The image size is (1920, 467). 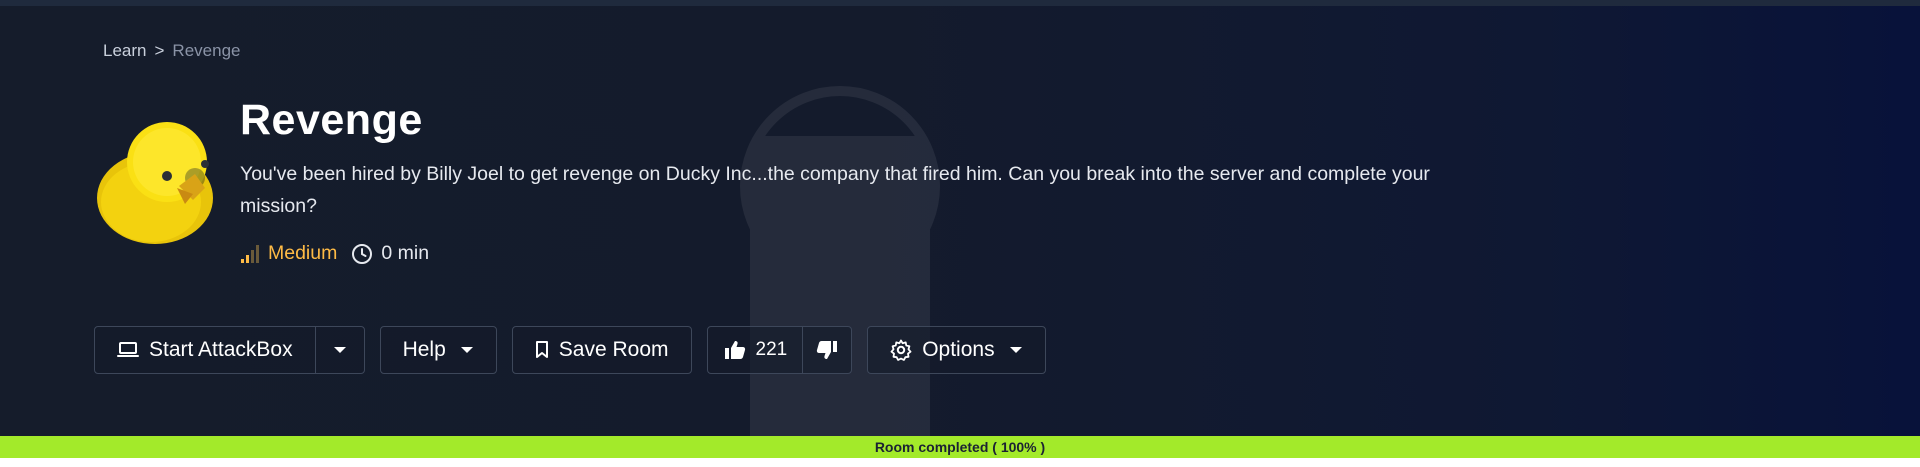 I want to click on room-progress-bar: Room completed ( 100% ), so click(x=960, y=447).